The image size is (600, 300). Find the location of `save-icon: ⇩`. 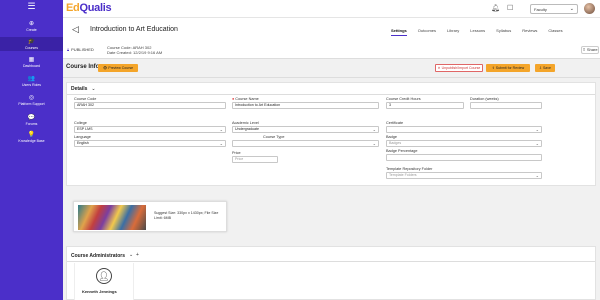

save-icon: ⇩ is located at coordinates (540, 68).